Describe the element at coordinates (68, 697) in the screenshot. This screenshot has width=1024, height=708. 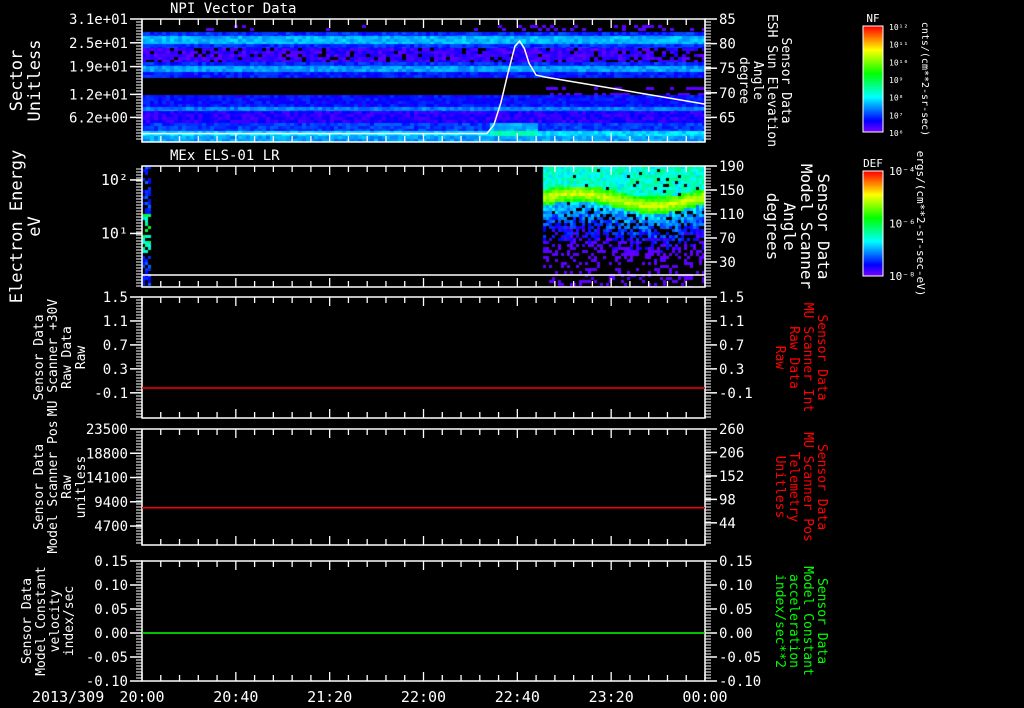
I see `date-label: 2013/309` at that location.